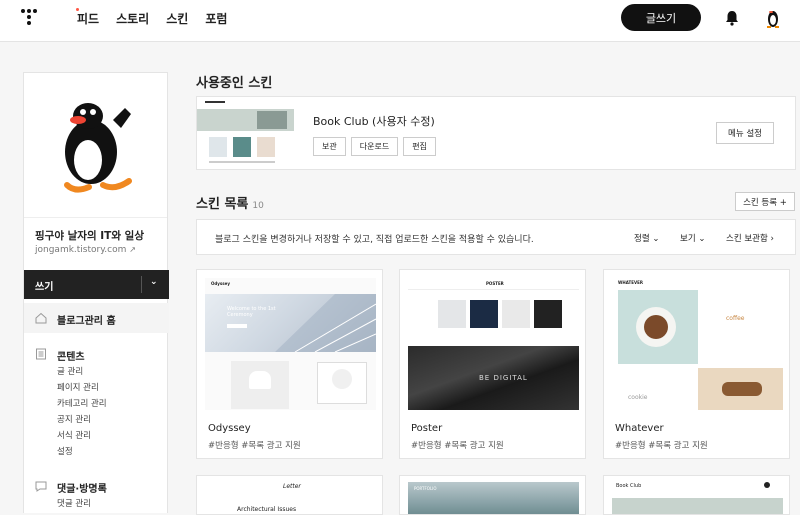 The height and width of the screenshot is (515, 800). I want to click on thumb-logo: POSTER, so click(495, 283).